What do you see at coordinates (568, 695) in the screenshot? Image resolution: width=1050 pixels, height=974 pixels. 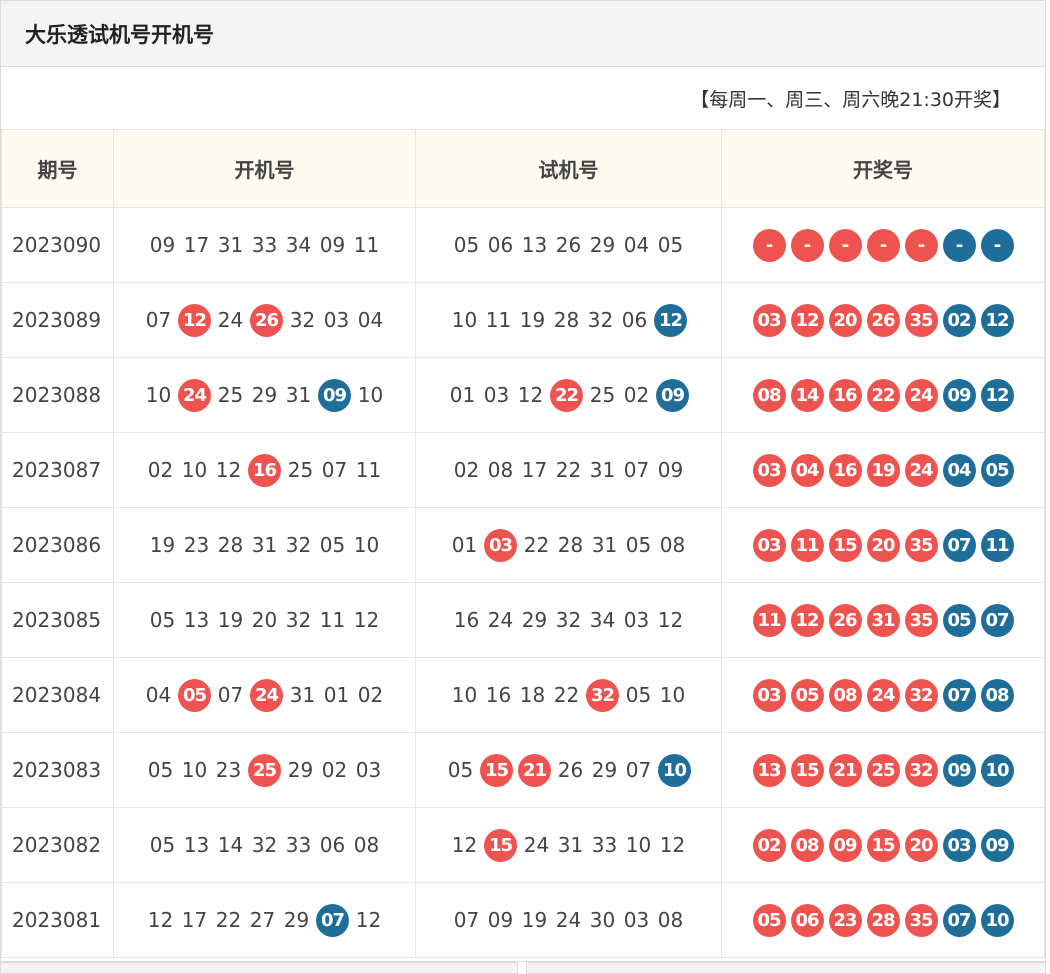 I see `trial-number-list: 10 16 18 22 32 05 10` at bounding box center [568, 695].